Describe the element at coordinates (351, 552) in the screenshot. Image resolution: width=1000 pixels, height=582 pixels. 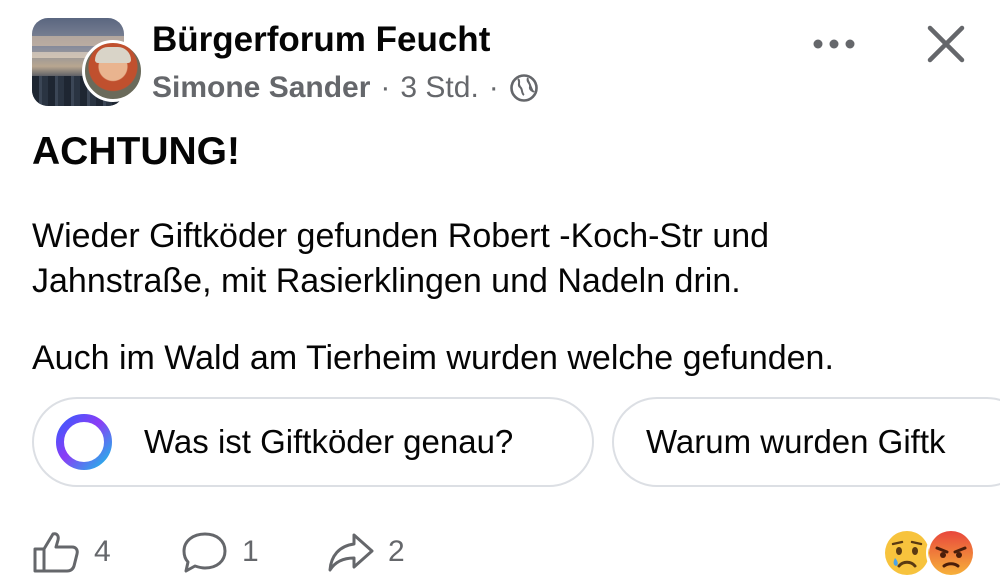
I see `share-icon` at that location.